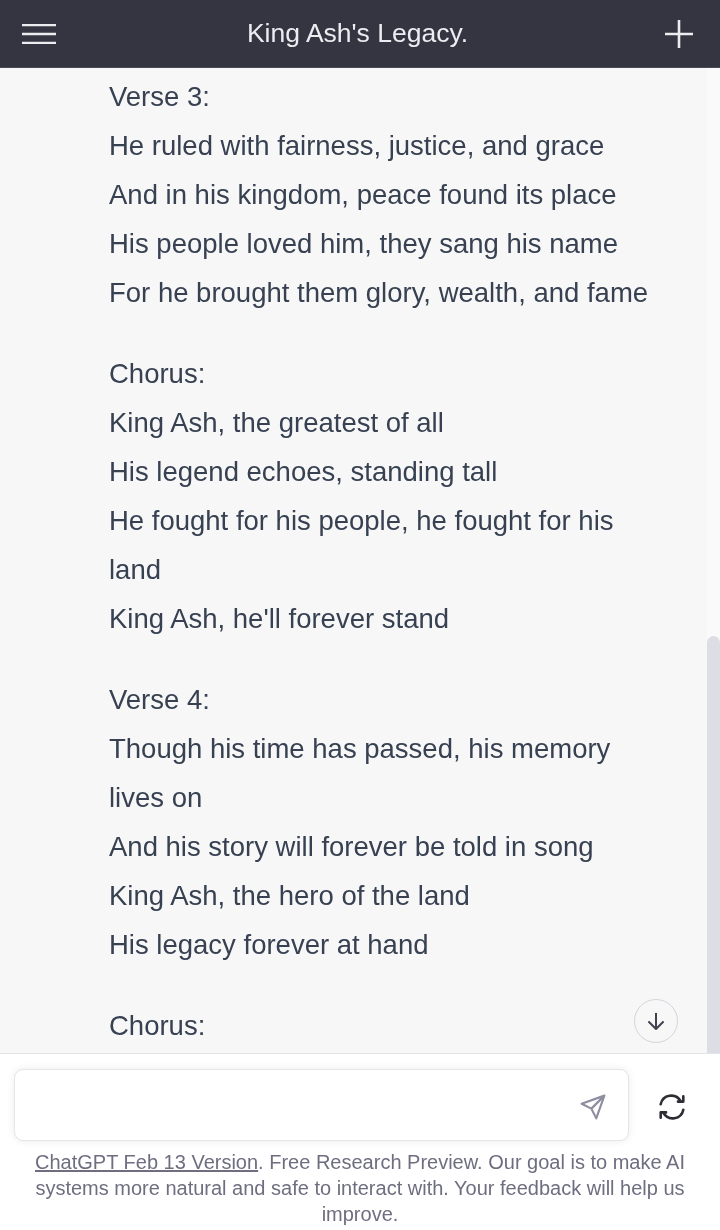  Describe the element at coordinates (321, 1105) in the screenshot. I see `message-input` at that location.